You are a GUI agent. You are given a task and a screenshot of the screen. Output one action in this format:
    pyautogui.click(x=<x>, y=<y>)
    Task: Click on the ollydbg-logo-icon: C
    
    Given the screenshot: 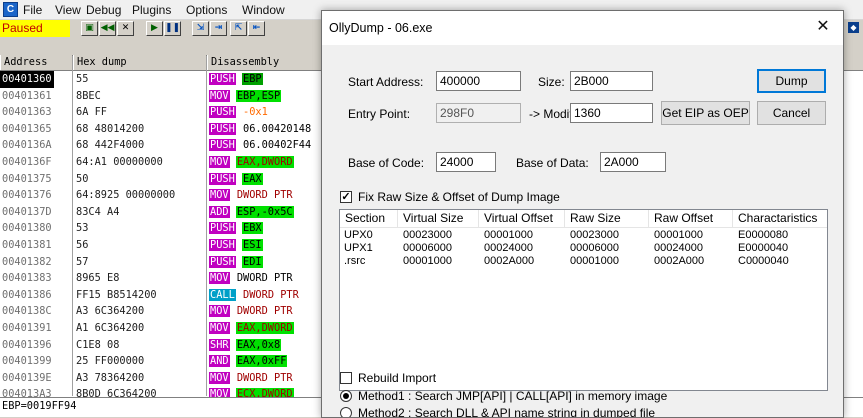 What is the action you would take?
    pyautogui.click(x=10, y=9)
    